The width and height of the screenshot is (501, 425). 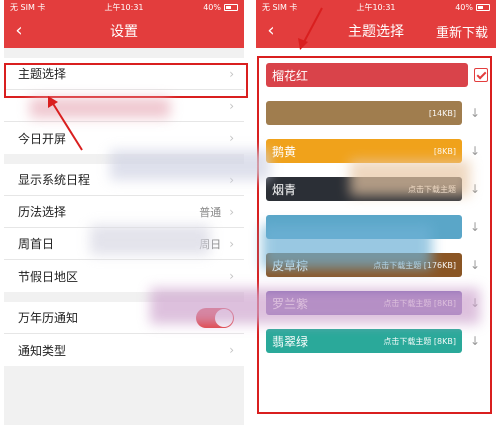 I want to click on settings-row-label: 周首日, so click(x=36, y=244).